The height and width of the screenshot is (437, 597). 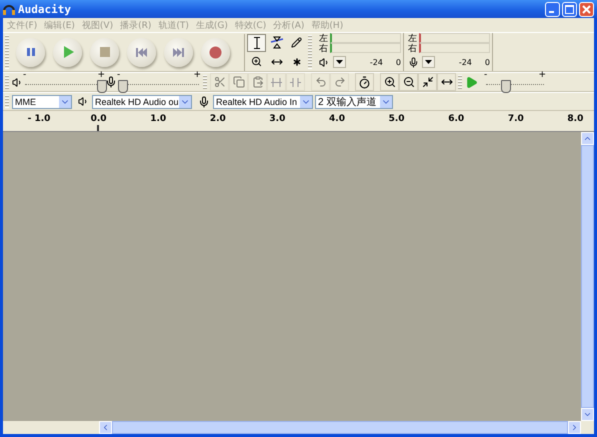 I want to click on skip-to-start-icon, so click(x=141, y=52).